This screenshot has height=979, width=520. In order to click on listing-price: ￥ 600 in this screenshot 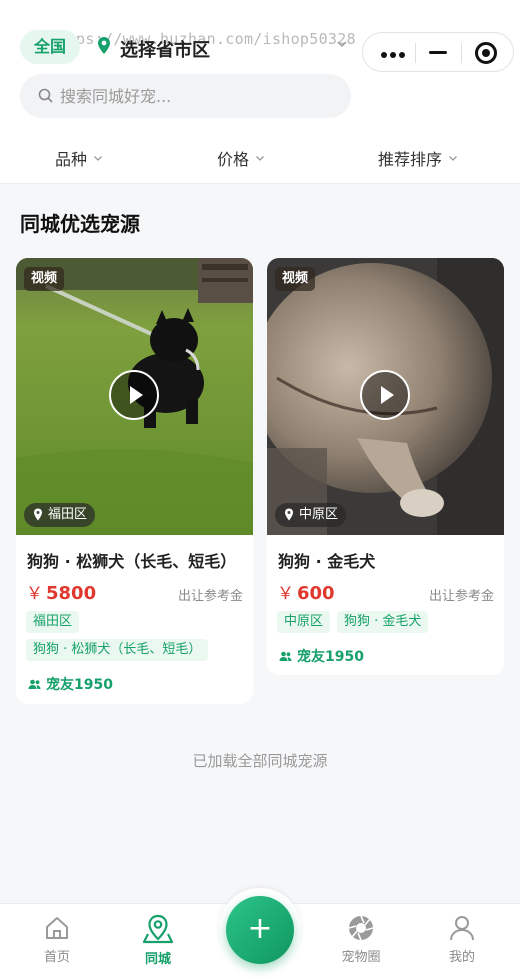, I will do `click(306, 591)`.